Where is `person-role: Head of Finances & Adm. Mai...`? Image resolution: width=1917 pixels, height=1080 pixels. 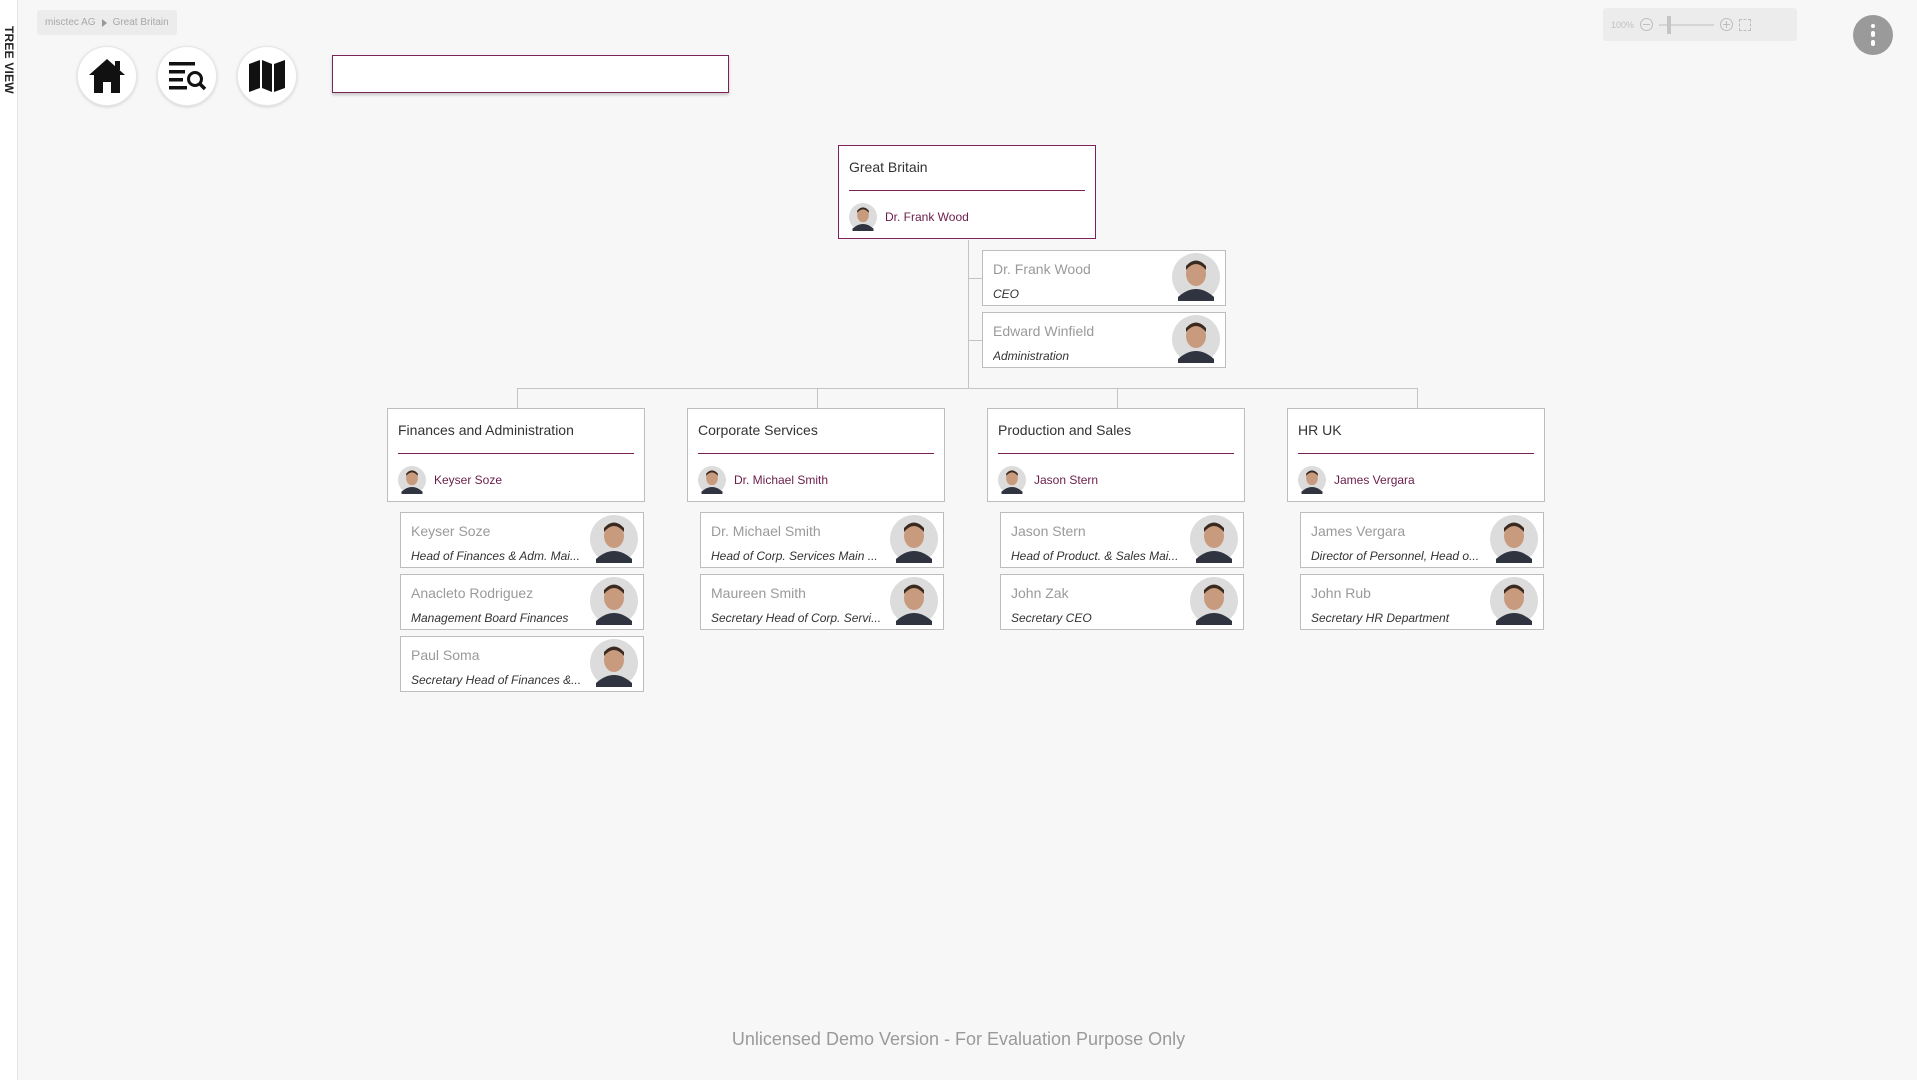
person-role: Head of Finances & Adm. Mai... is located at coordinates (495, 556).